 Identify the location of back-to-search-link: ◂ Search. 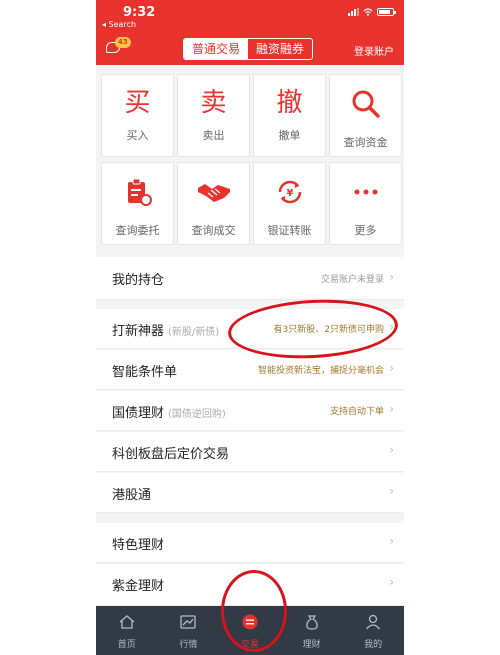
(119, 24).